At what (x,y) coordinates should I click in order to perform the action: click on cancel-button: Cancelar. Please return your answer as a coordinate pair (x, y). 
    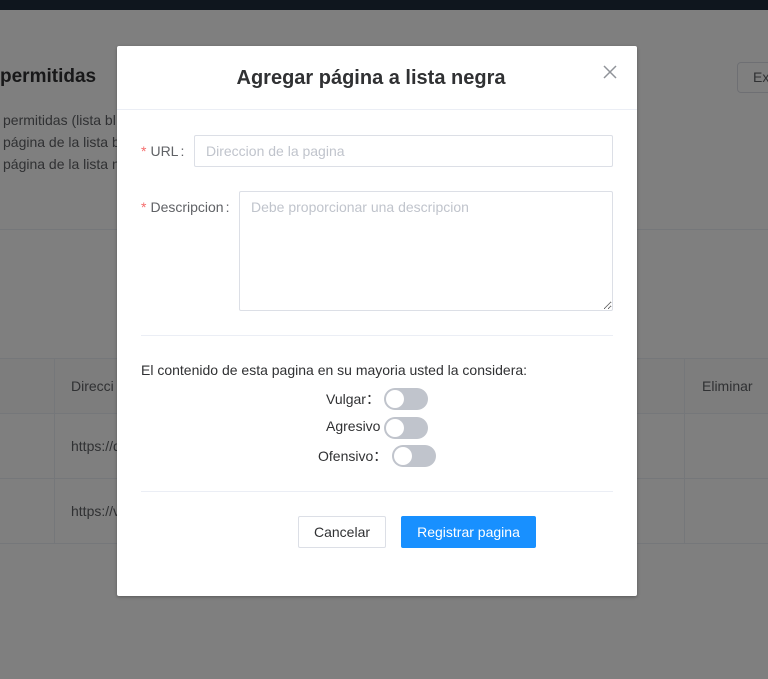
    Looking at the image, I should click on (342, 532).